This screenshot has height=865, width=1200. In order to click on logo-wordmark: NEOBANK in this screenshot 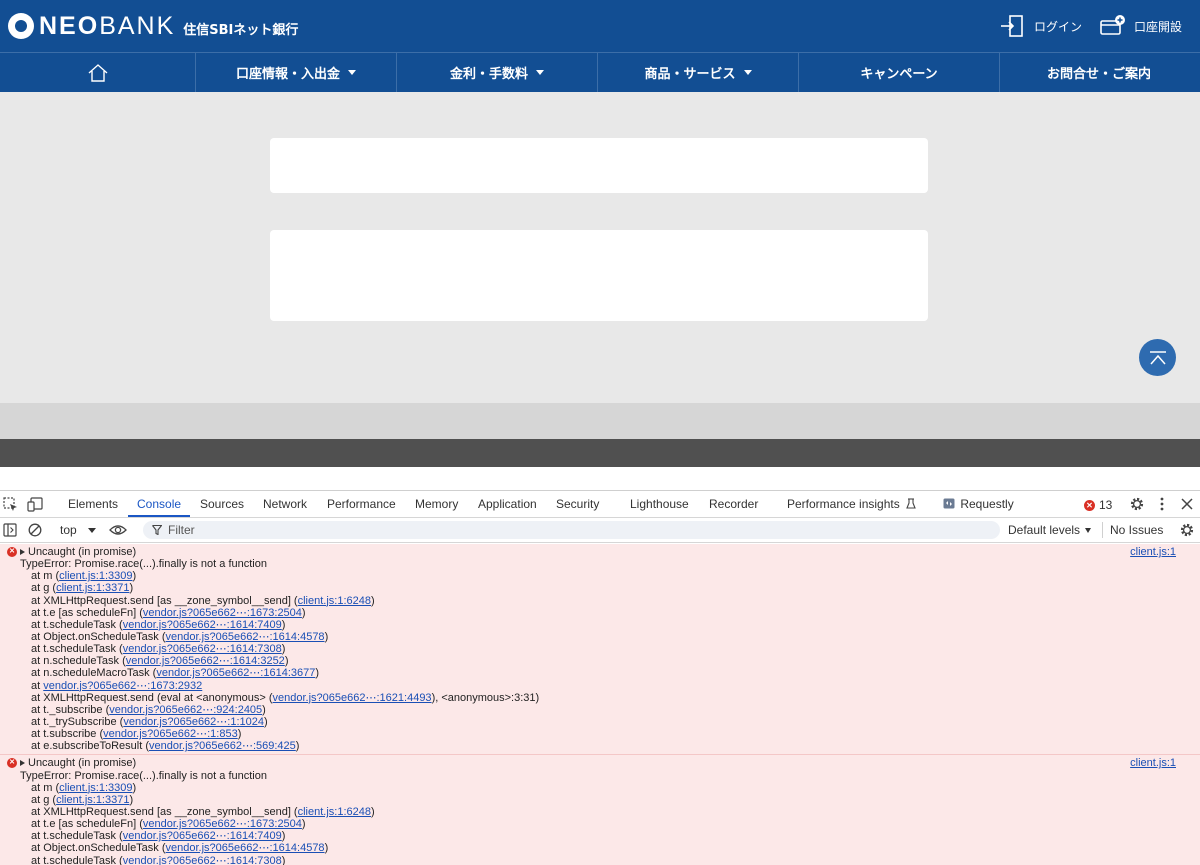, I will do `click(107, 25)`.